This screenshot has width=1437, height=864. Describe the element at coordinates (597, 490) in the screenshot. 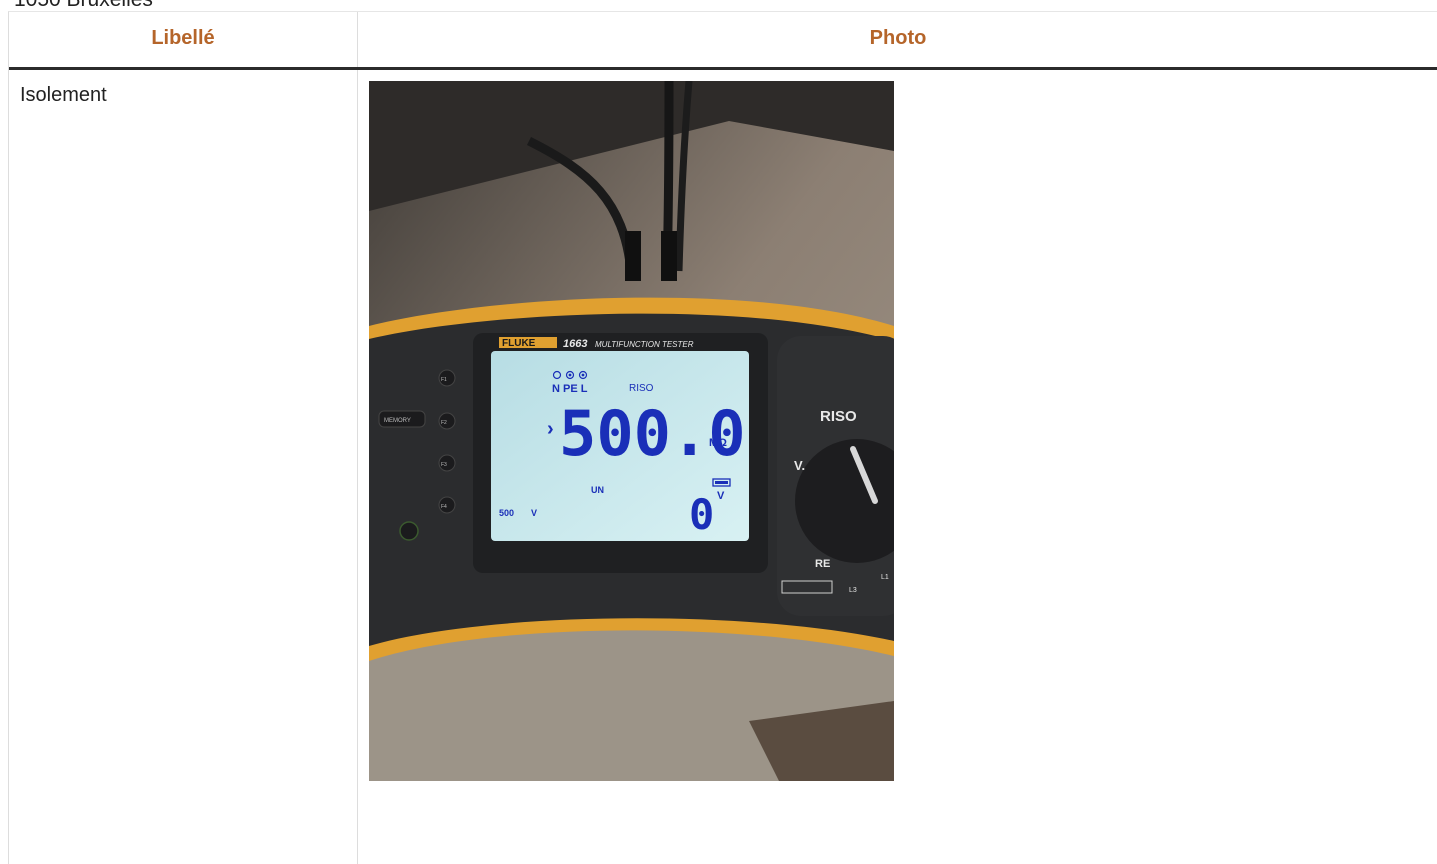

I see `nominal-label: UN` at that location.